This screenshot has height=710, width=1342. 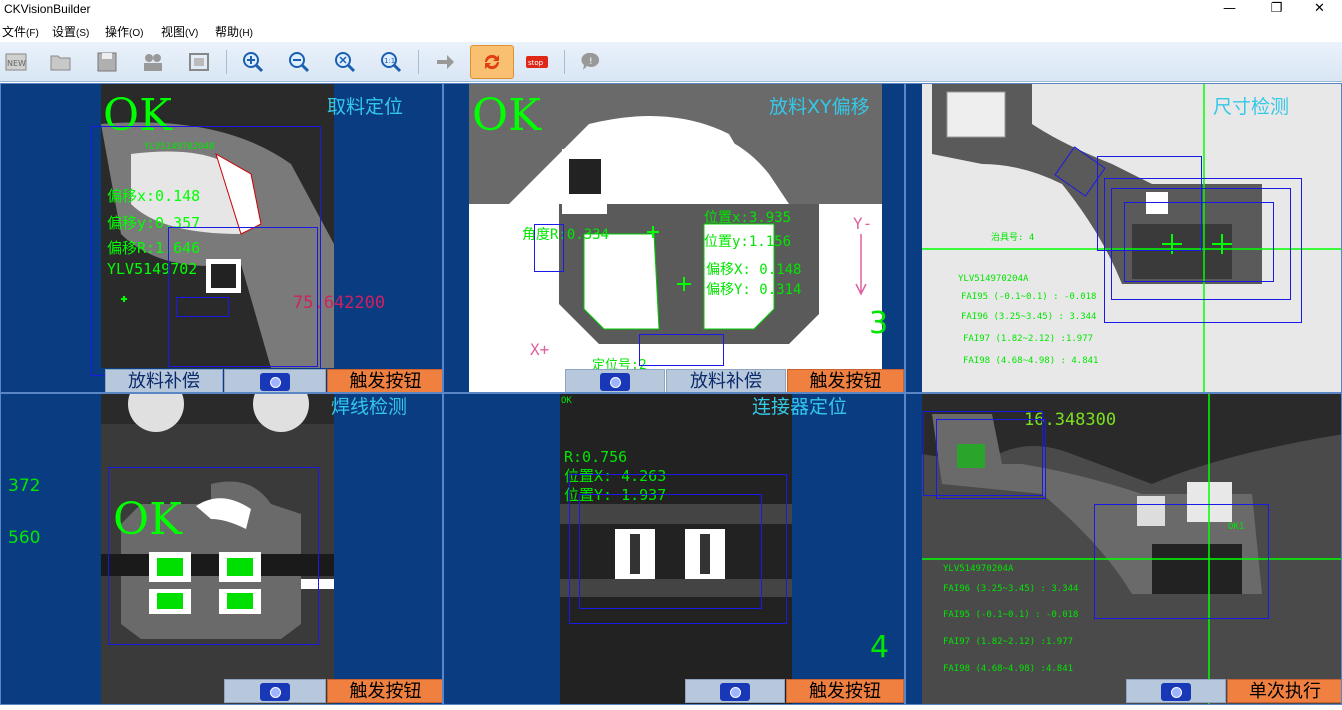 What do you see at coordinates (1013, 238) in the screenshot?
I see `fixture-number: 治具号: 4` at bounding box center [1013, 238].